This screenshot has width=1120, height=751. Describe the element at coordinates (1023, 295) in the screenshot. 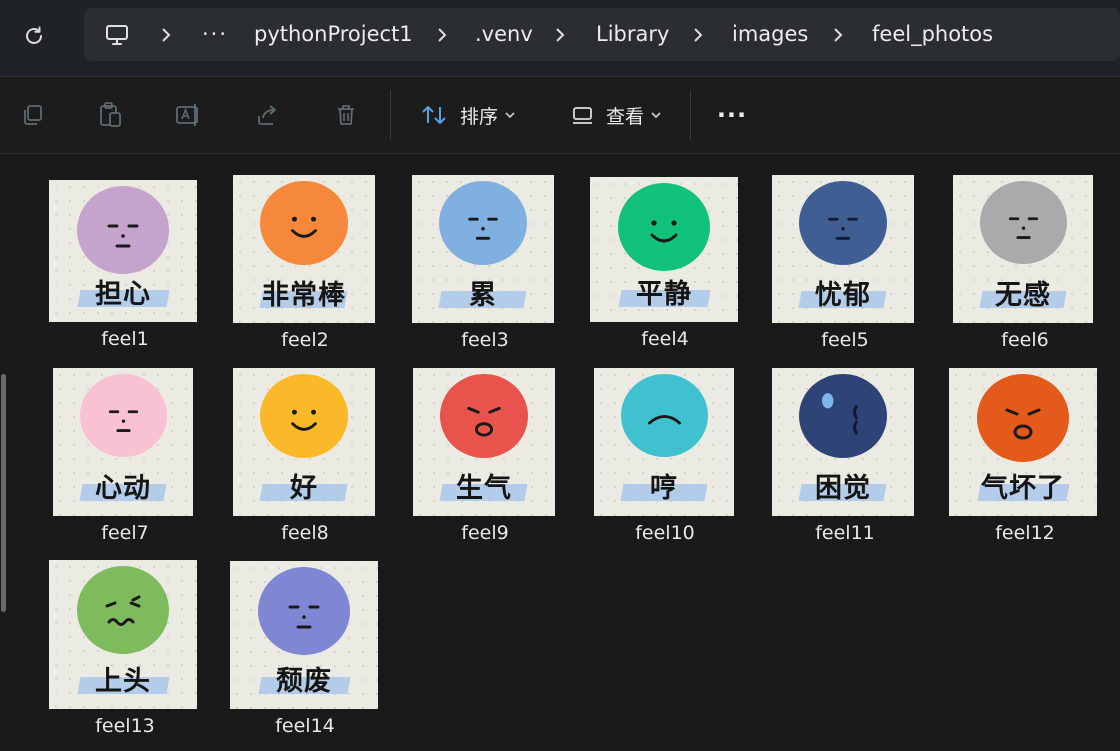

I see `emotion-caption: 无感` at that location.